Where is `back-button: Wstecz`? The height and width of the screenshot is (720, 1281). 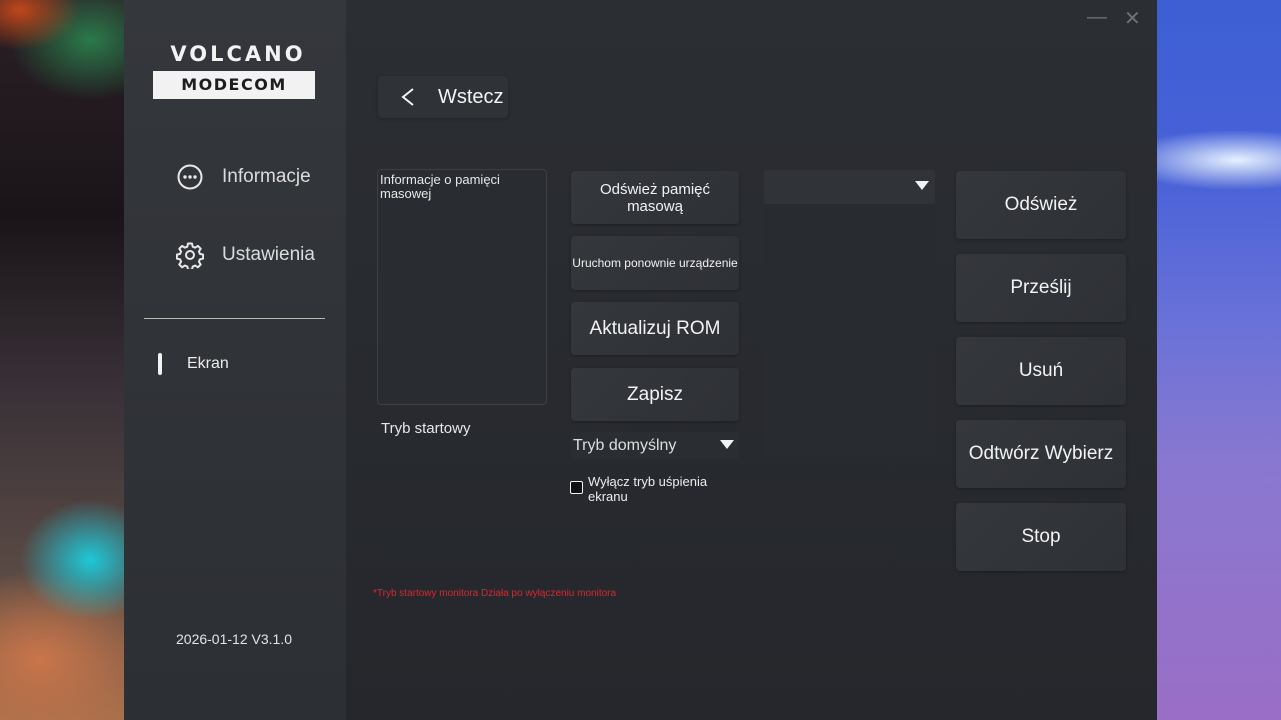
back-button: Wstecz is located at coordinates (443, 97).